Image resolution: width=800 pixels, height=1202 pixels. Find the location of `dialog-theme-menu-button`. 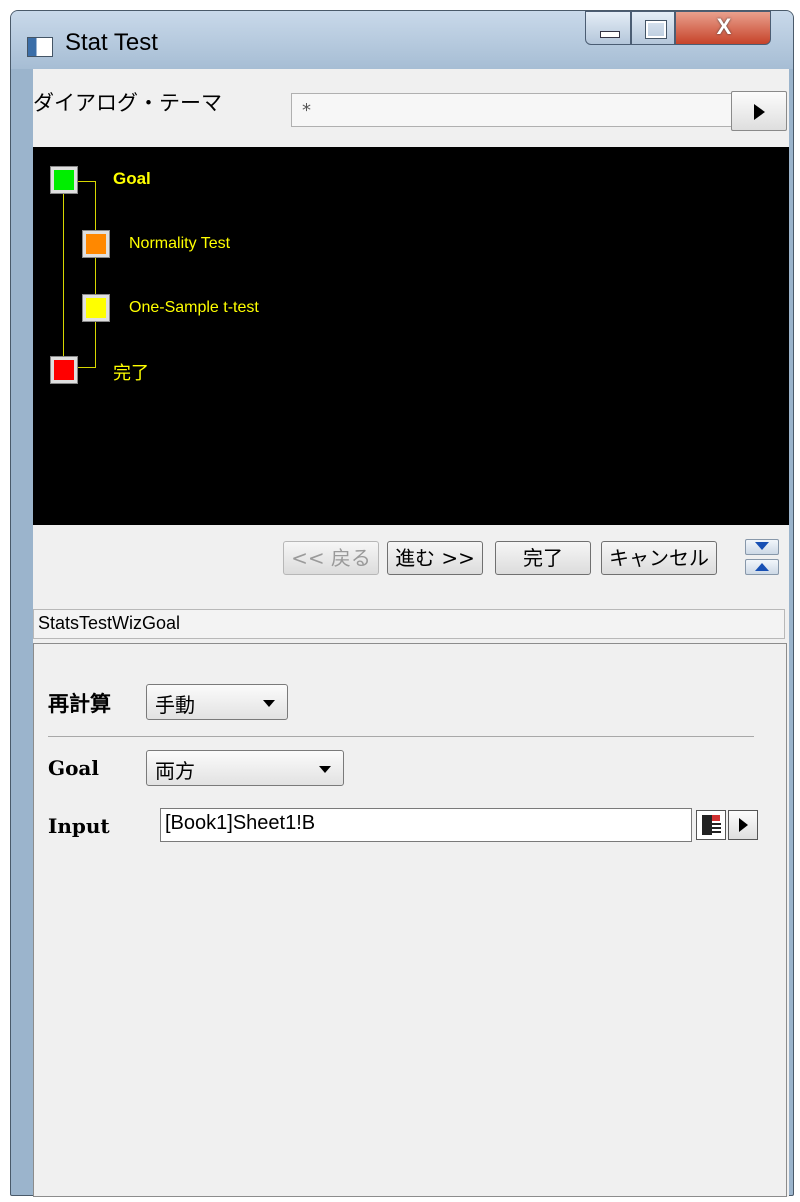

dialog-theme-menu-button is located at coordinates (759, 111).